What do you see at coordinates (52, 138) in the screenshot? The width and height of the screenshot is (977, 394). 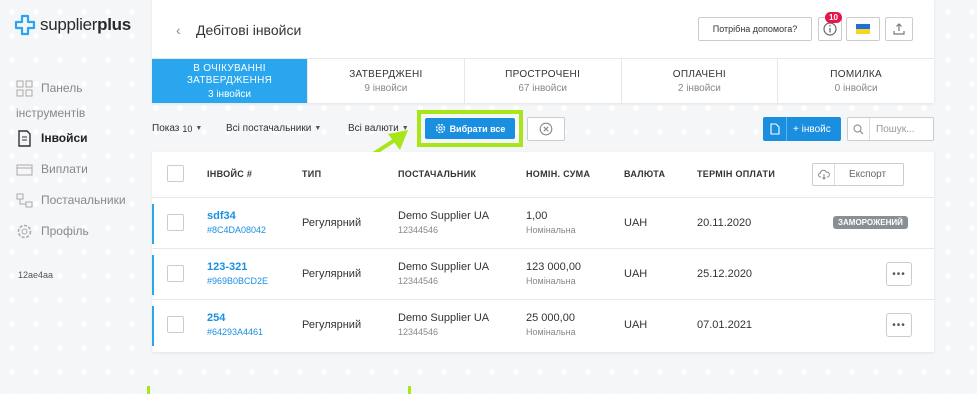 I see `sidebar-item-invoices: Інвойси` at bounding box center [52, 138].